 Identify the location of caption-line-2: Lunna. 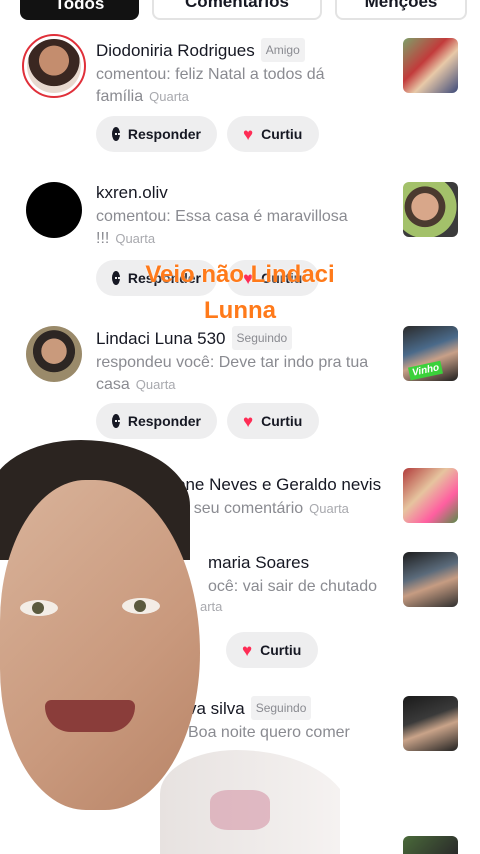
(240, 310).